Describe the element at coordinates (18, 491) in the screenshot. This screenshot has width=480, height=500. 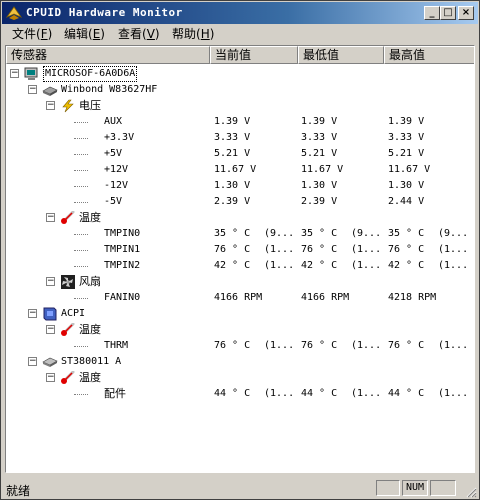
I see `status-text: 就绪` at that location.